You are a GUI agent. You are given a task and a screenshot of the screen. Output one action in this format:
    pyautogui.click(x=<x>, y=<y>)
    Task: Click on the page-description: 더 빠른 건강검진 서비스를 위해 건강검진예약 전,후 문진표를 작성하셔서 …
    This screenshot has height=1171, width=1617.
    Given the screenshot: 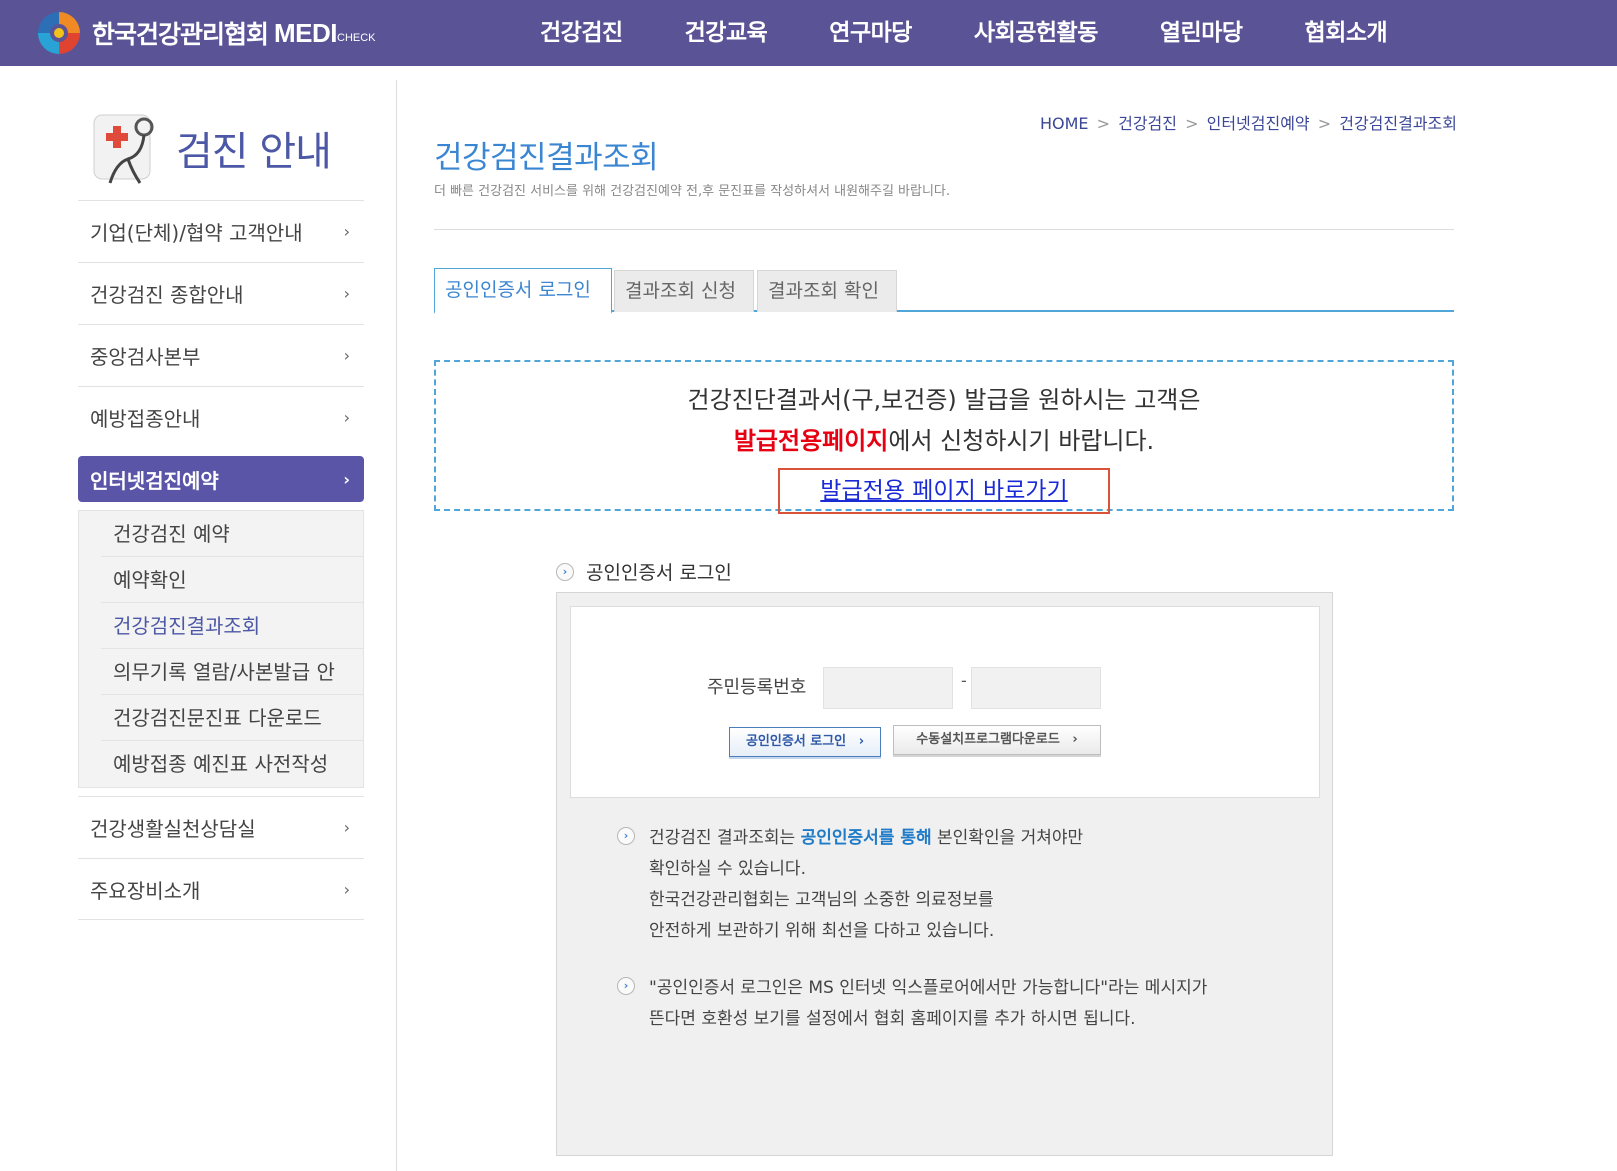 What is the action you would take?
    pyautogui.click(x=692, y=191)
    